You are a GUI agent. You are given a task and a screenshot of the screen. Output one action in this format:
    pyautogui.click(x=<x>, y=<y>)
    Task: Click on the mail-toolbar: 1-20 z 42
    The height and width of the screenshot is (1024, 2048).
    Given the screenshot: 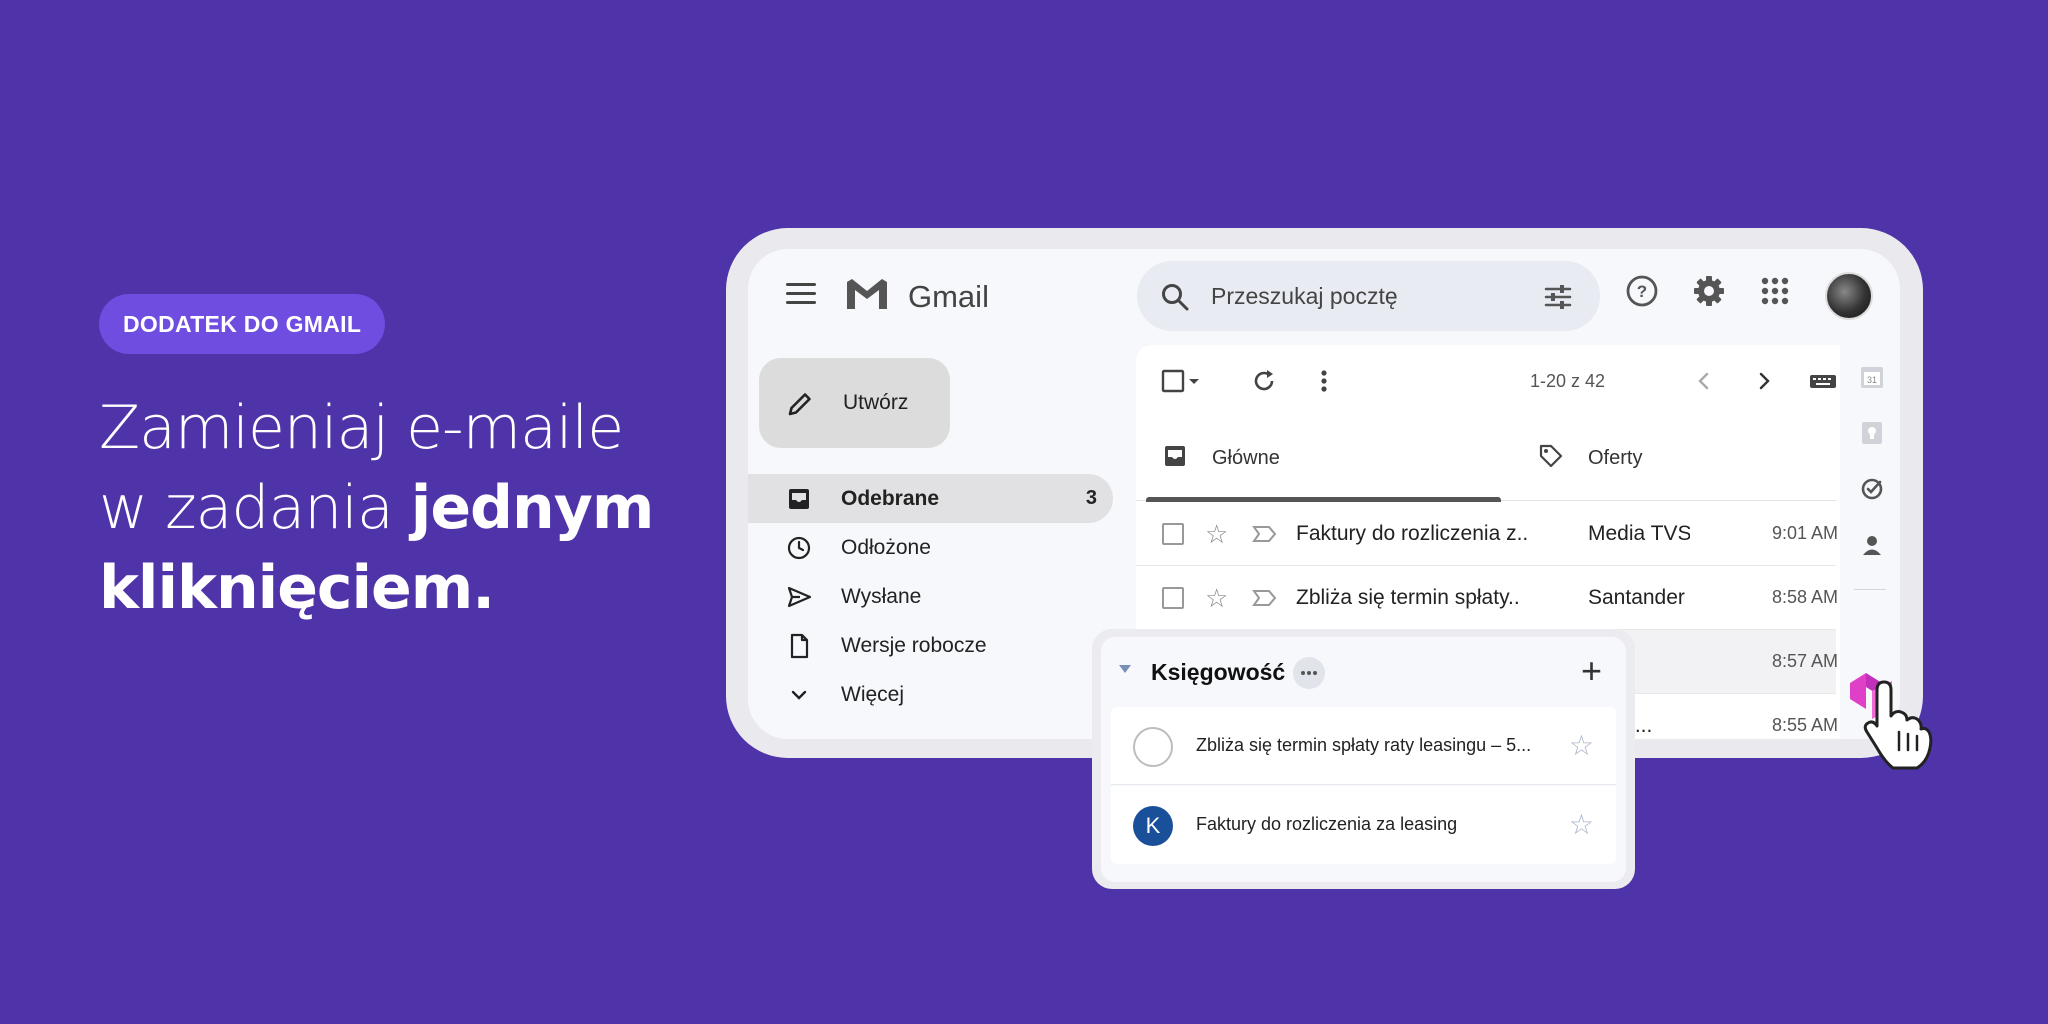 What is the action you would take?
    pyautogui.click(x=1518, y=381)
    